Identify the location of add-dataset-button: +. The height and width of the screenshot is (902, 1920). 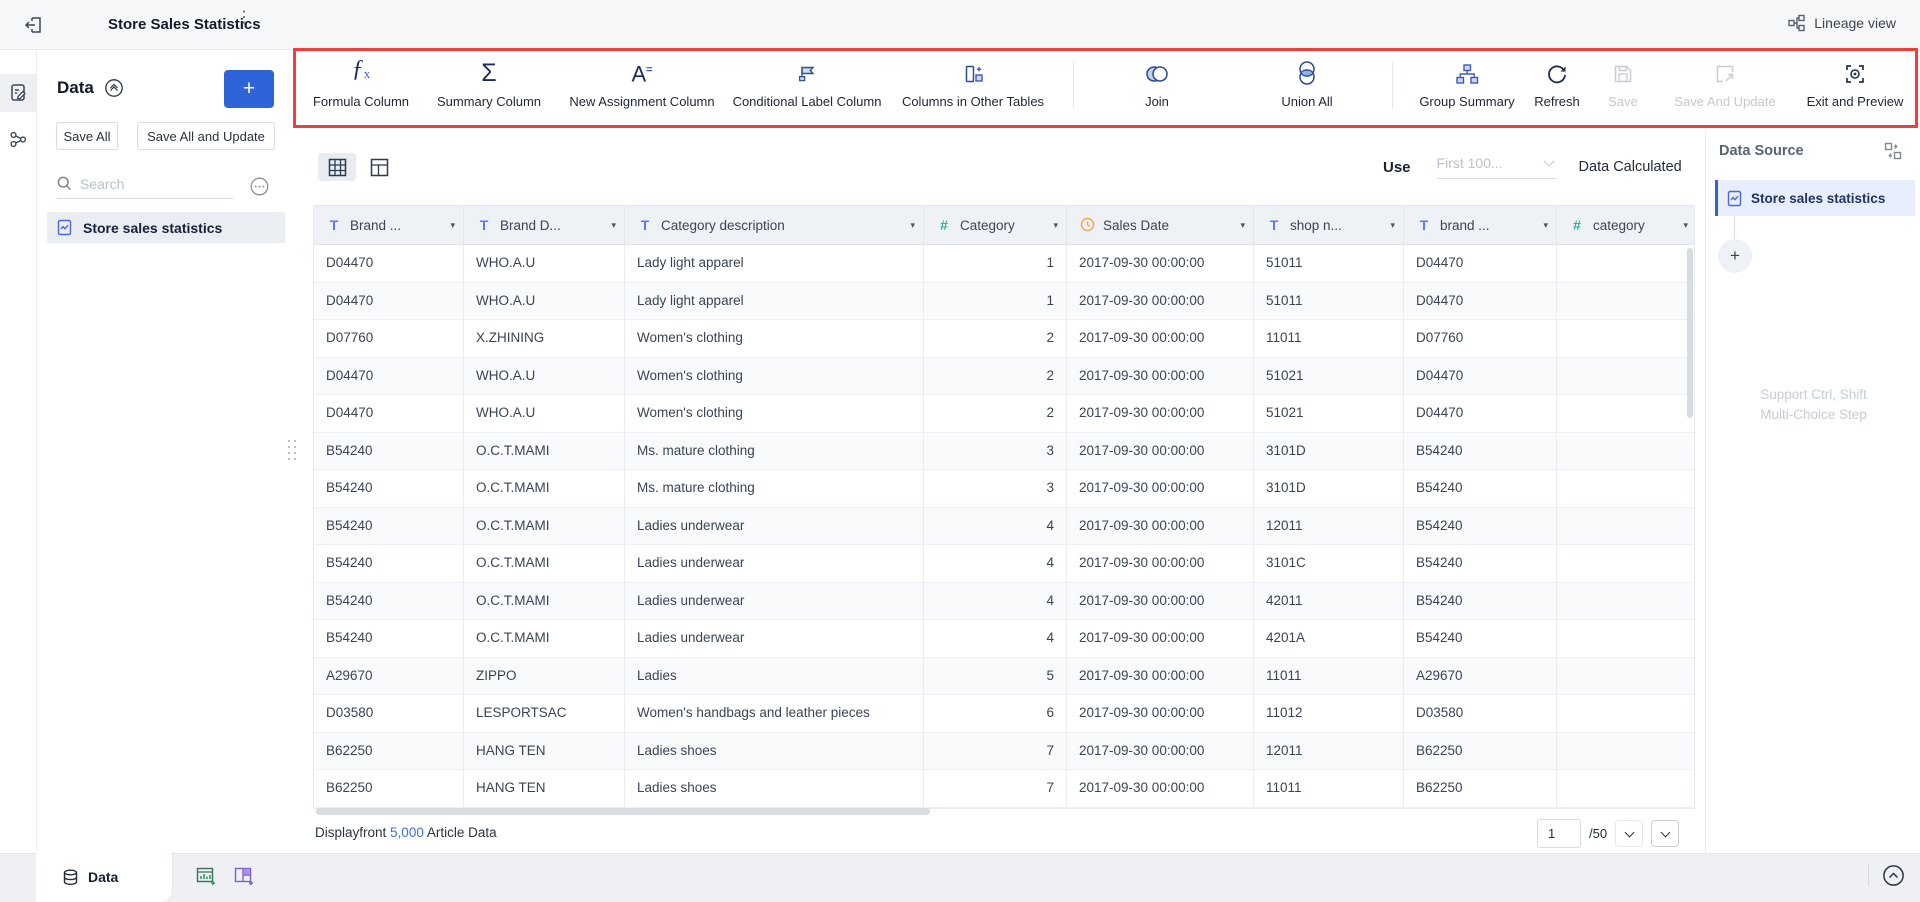
(249, 89).